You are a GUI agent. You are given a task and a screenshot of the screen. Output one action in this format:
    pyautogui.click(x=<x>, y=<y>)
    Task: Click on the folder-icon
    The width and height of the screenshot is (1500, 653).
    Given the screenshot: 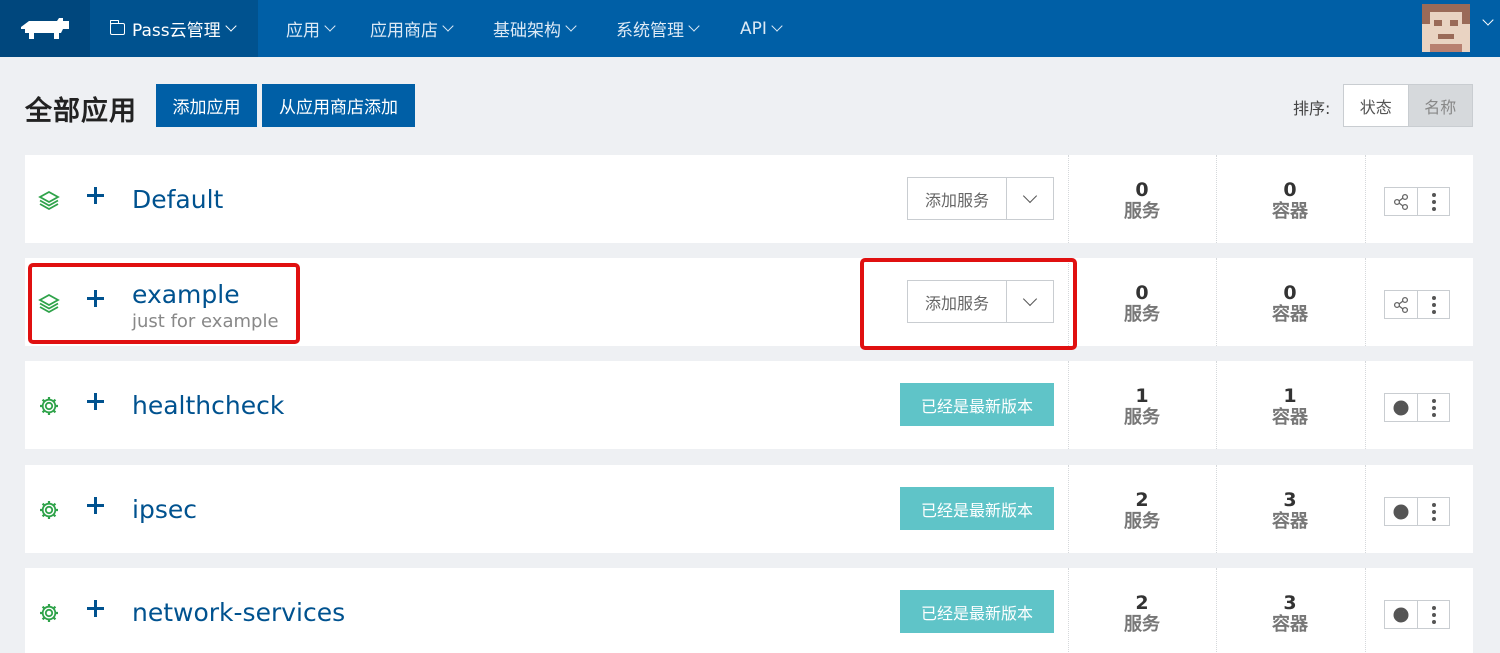 What is the action you would take?
    pyautogui.click(x=117, y=27)
    